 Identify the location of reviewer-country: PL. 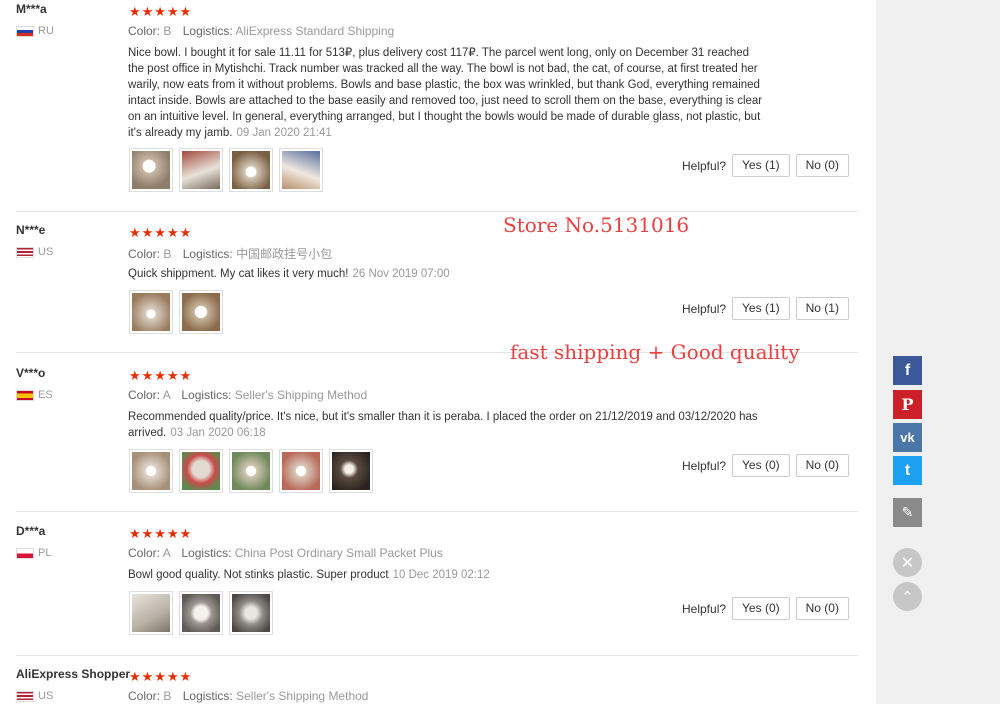
(33, 553).